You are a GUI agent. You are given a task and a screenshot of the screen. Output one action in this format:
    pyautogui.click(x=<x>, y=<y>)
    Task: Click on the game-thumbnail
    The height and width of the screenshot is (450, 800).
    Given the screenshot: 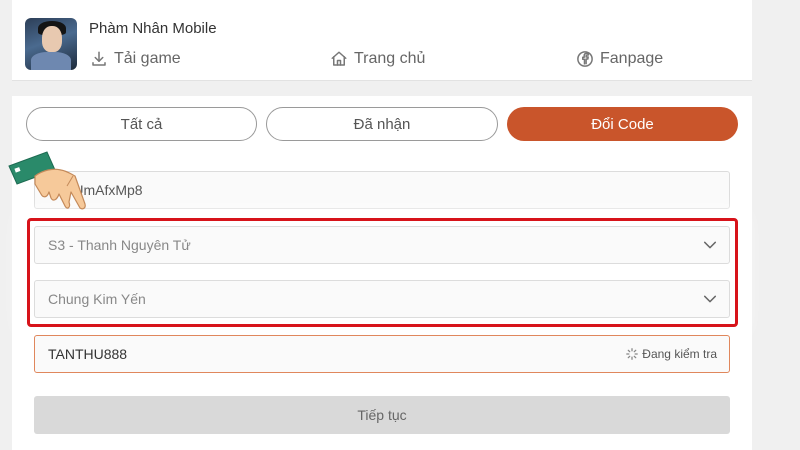 What is the action you would take?
    pyautogui.click(x=51, y=44)
    